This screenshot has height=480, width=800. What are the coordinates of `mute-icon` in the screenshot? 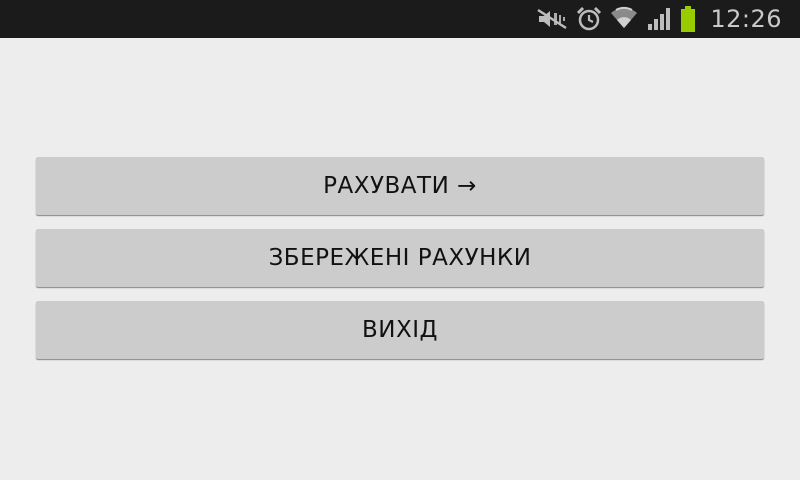 It's located at (552, 19).